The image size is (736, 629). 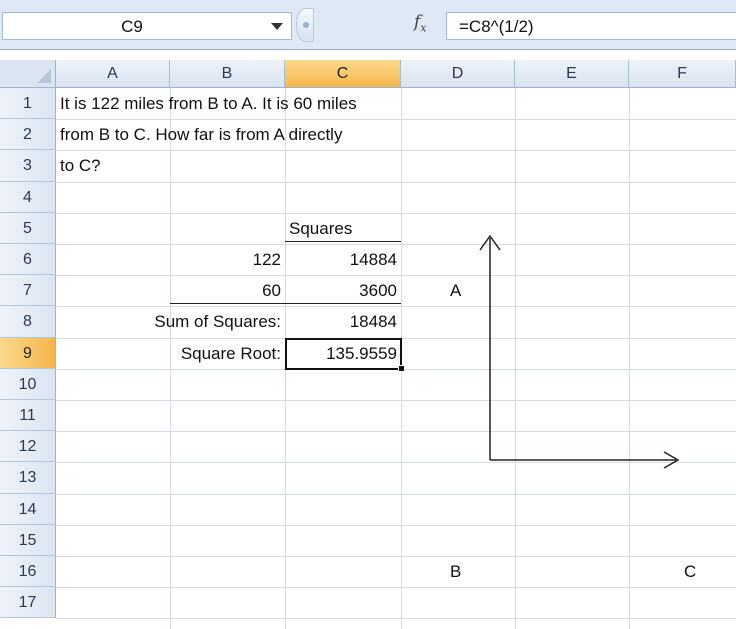 I want to click on name-box-value: C9, so click(x=132, y=26).